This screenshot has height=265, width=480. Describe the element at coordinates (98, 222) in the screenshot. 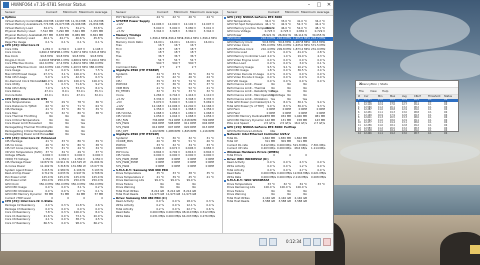

I see `sensor-value-av: 66.2 %` at that location.